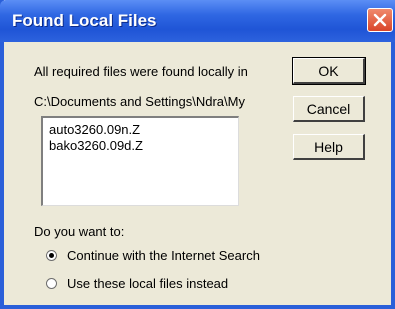 This screenshot has height=309, width=395. Describe the element at coordinates (84, 20) in the screenshot. I see `dialog-title: Found Local Files` at that location.